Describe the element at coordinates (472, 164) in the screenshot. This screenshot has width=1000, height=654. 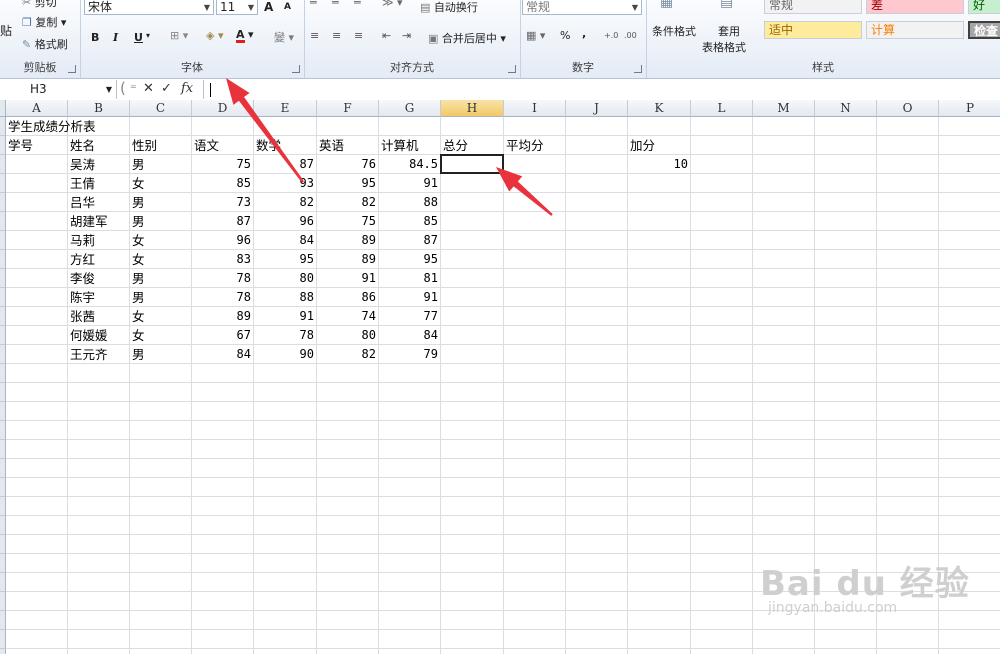
I see `selected-cell-h3` at that location.